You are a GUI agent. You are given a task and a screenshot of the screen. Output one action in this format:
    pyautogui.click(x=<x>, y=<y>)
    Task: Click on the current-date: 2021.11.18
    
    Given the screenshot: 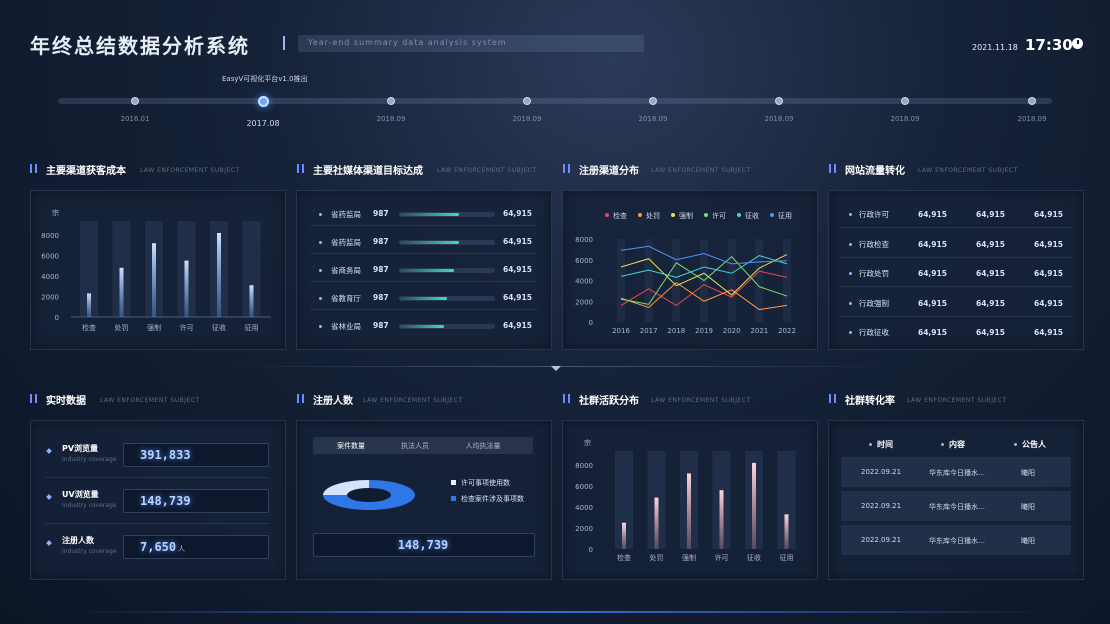 What is the action you would take?
    pyautogui.click(x=995, y=47)
    